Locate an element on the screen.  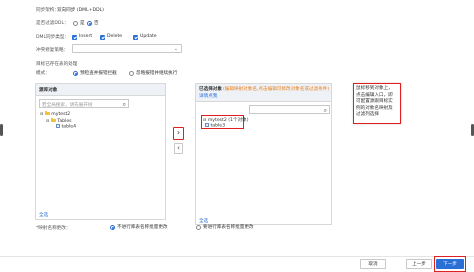
ddl-filter-no-radio is located at coordinates (89, 23).